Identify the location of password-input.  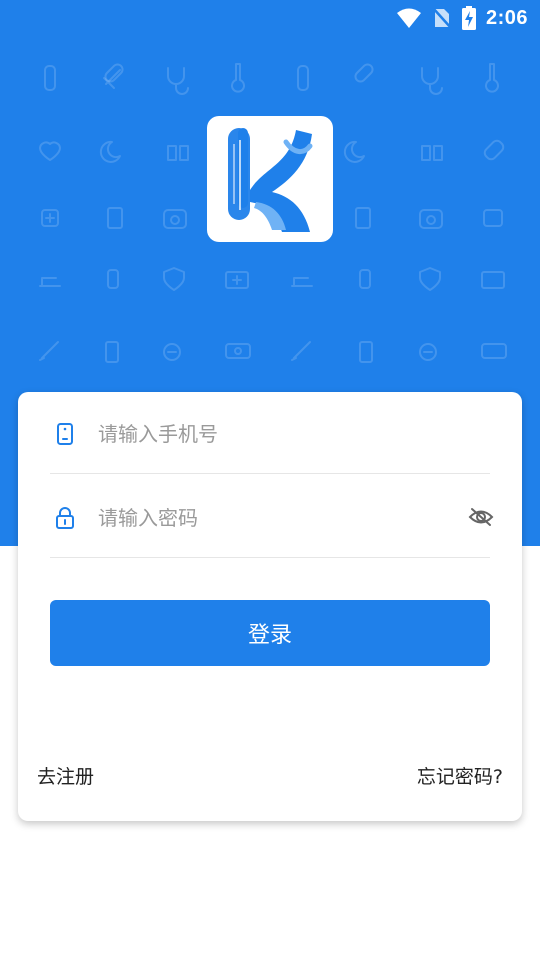
(278, 518).